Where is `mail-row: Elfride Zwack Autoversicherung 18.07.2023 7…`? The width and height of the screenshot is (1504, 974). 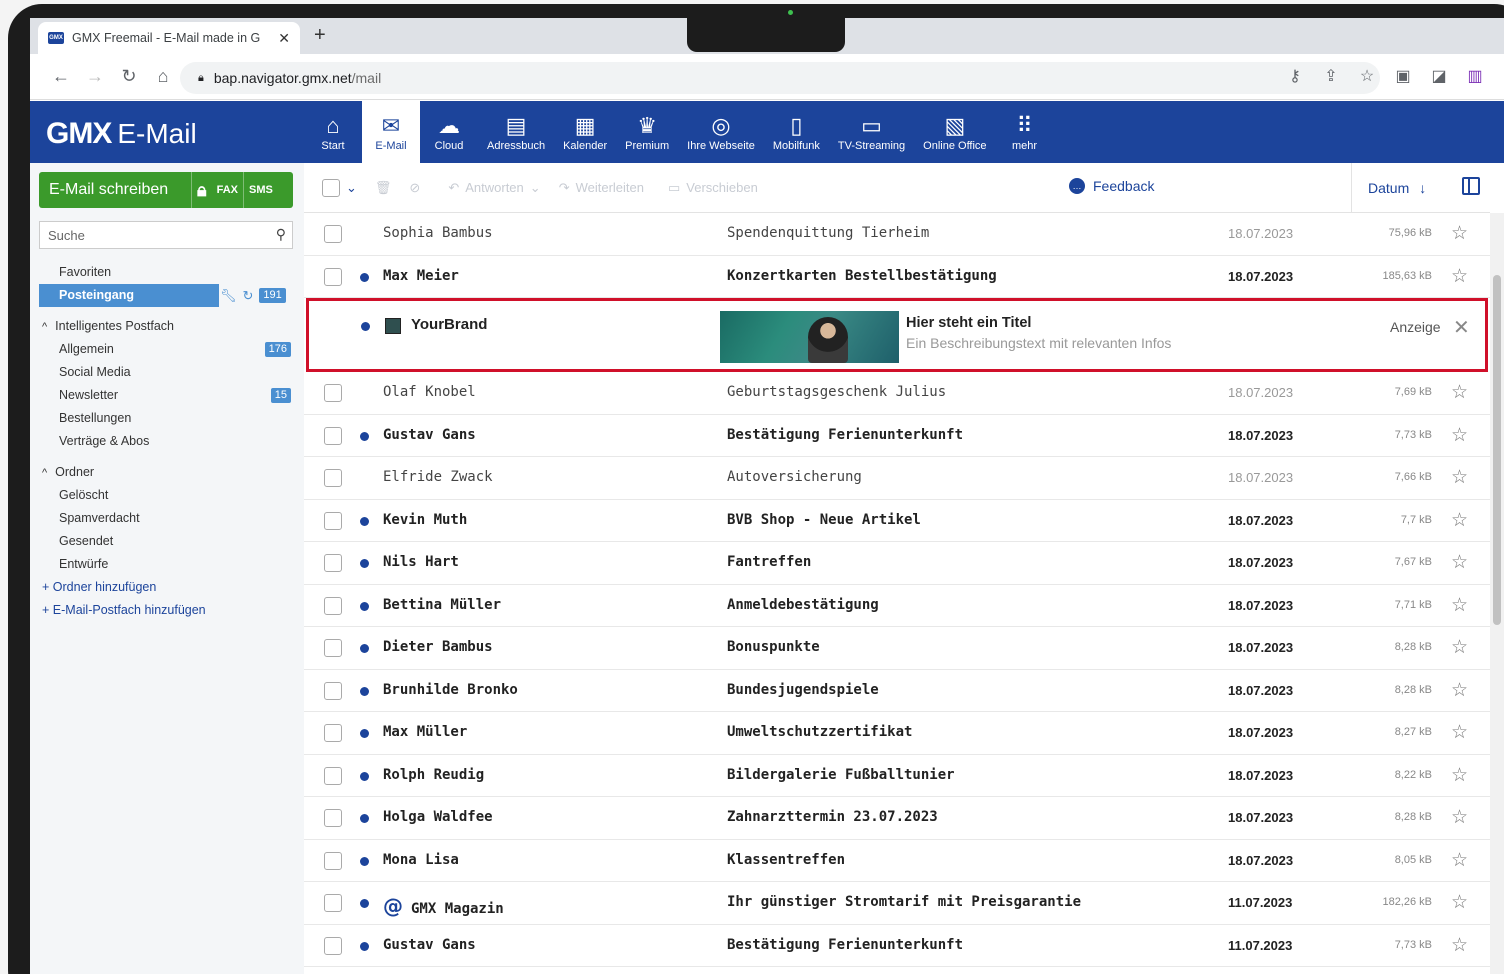 mail-row: Elfride Zwack Autoversicherung 18.07.2023 7… is located at coordinates (897, 478).